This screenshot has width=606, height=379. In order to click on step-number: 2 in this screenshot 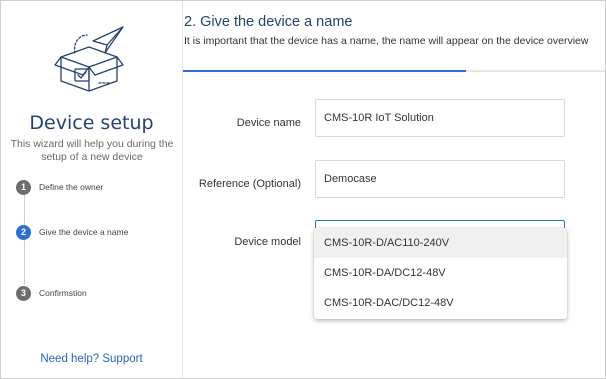, I will do `click(23, 232)`.